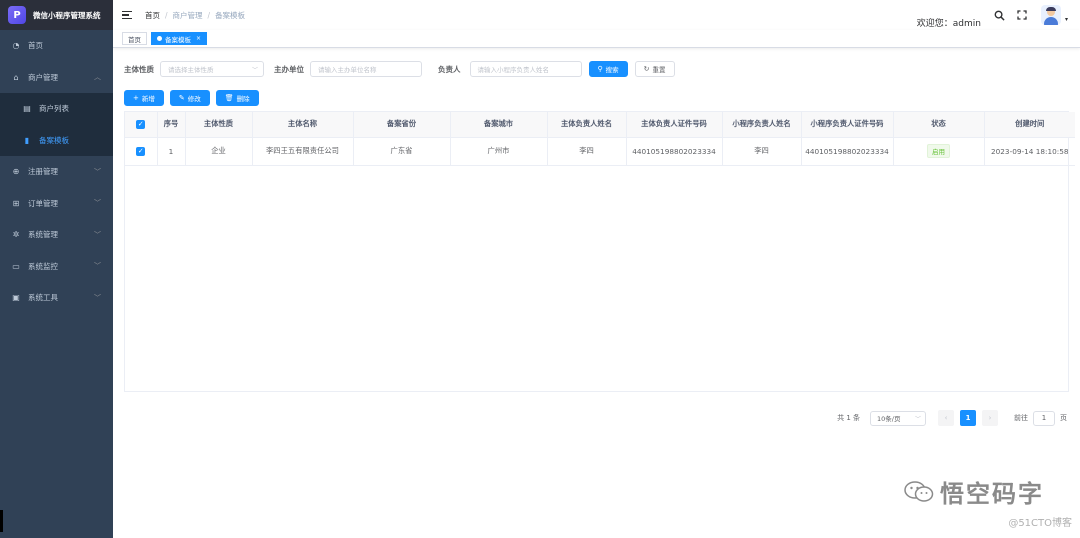 The height and width of the screenshot is (538, 1080). Describe the element at coordinates (229, 98) in the screenshot. I see `trash-icon: 🗑` at that location.